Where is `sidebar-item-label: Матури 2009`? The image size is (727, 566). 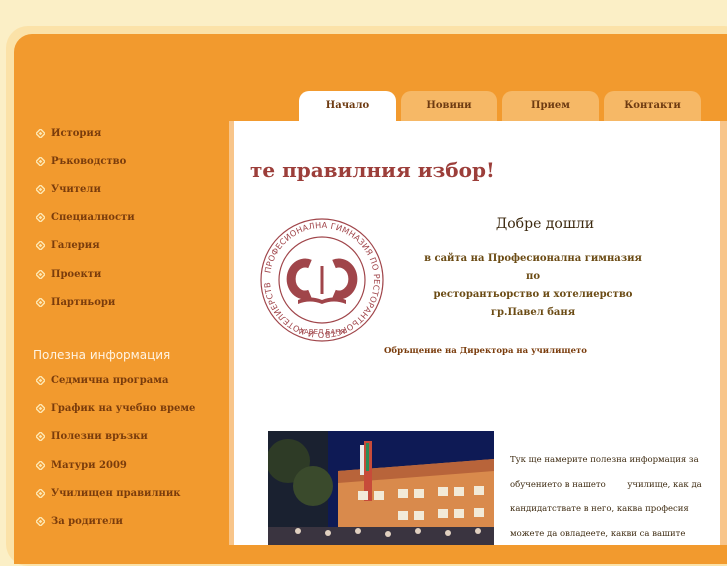
sidebar-item-label: Матури 2009 is located at coordinates (89, 465).